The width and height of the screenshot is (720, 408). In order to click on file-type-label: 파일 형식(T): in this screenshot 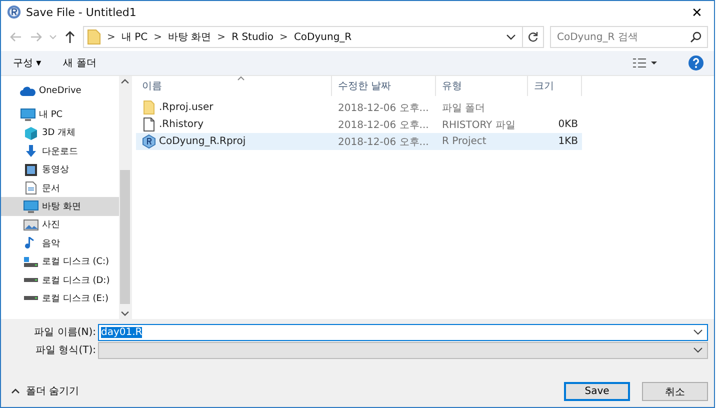, I will do `click(65, 350)`.